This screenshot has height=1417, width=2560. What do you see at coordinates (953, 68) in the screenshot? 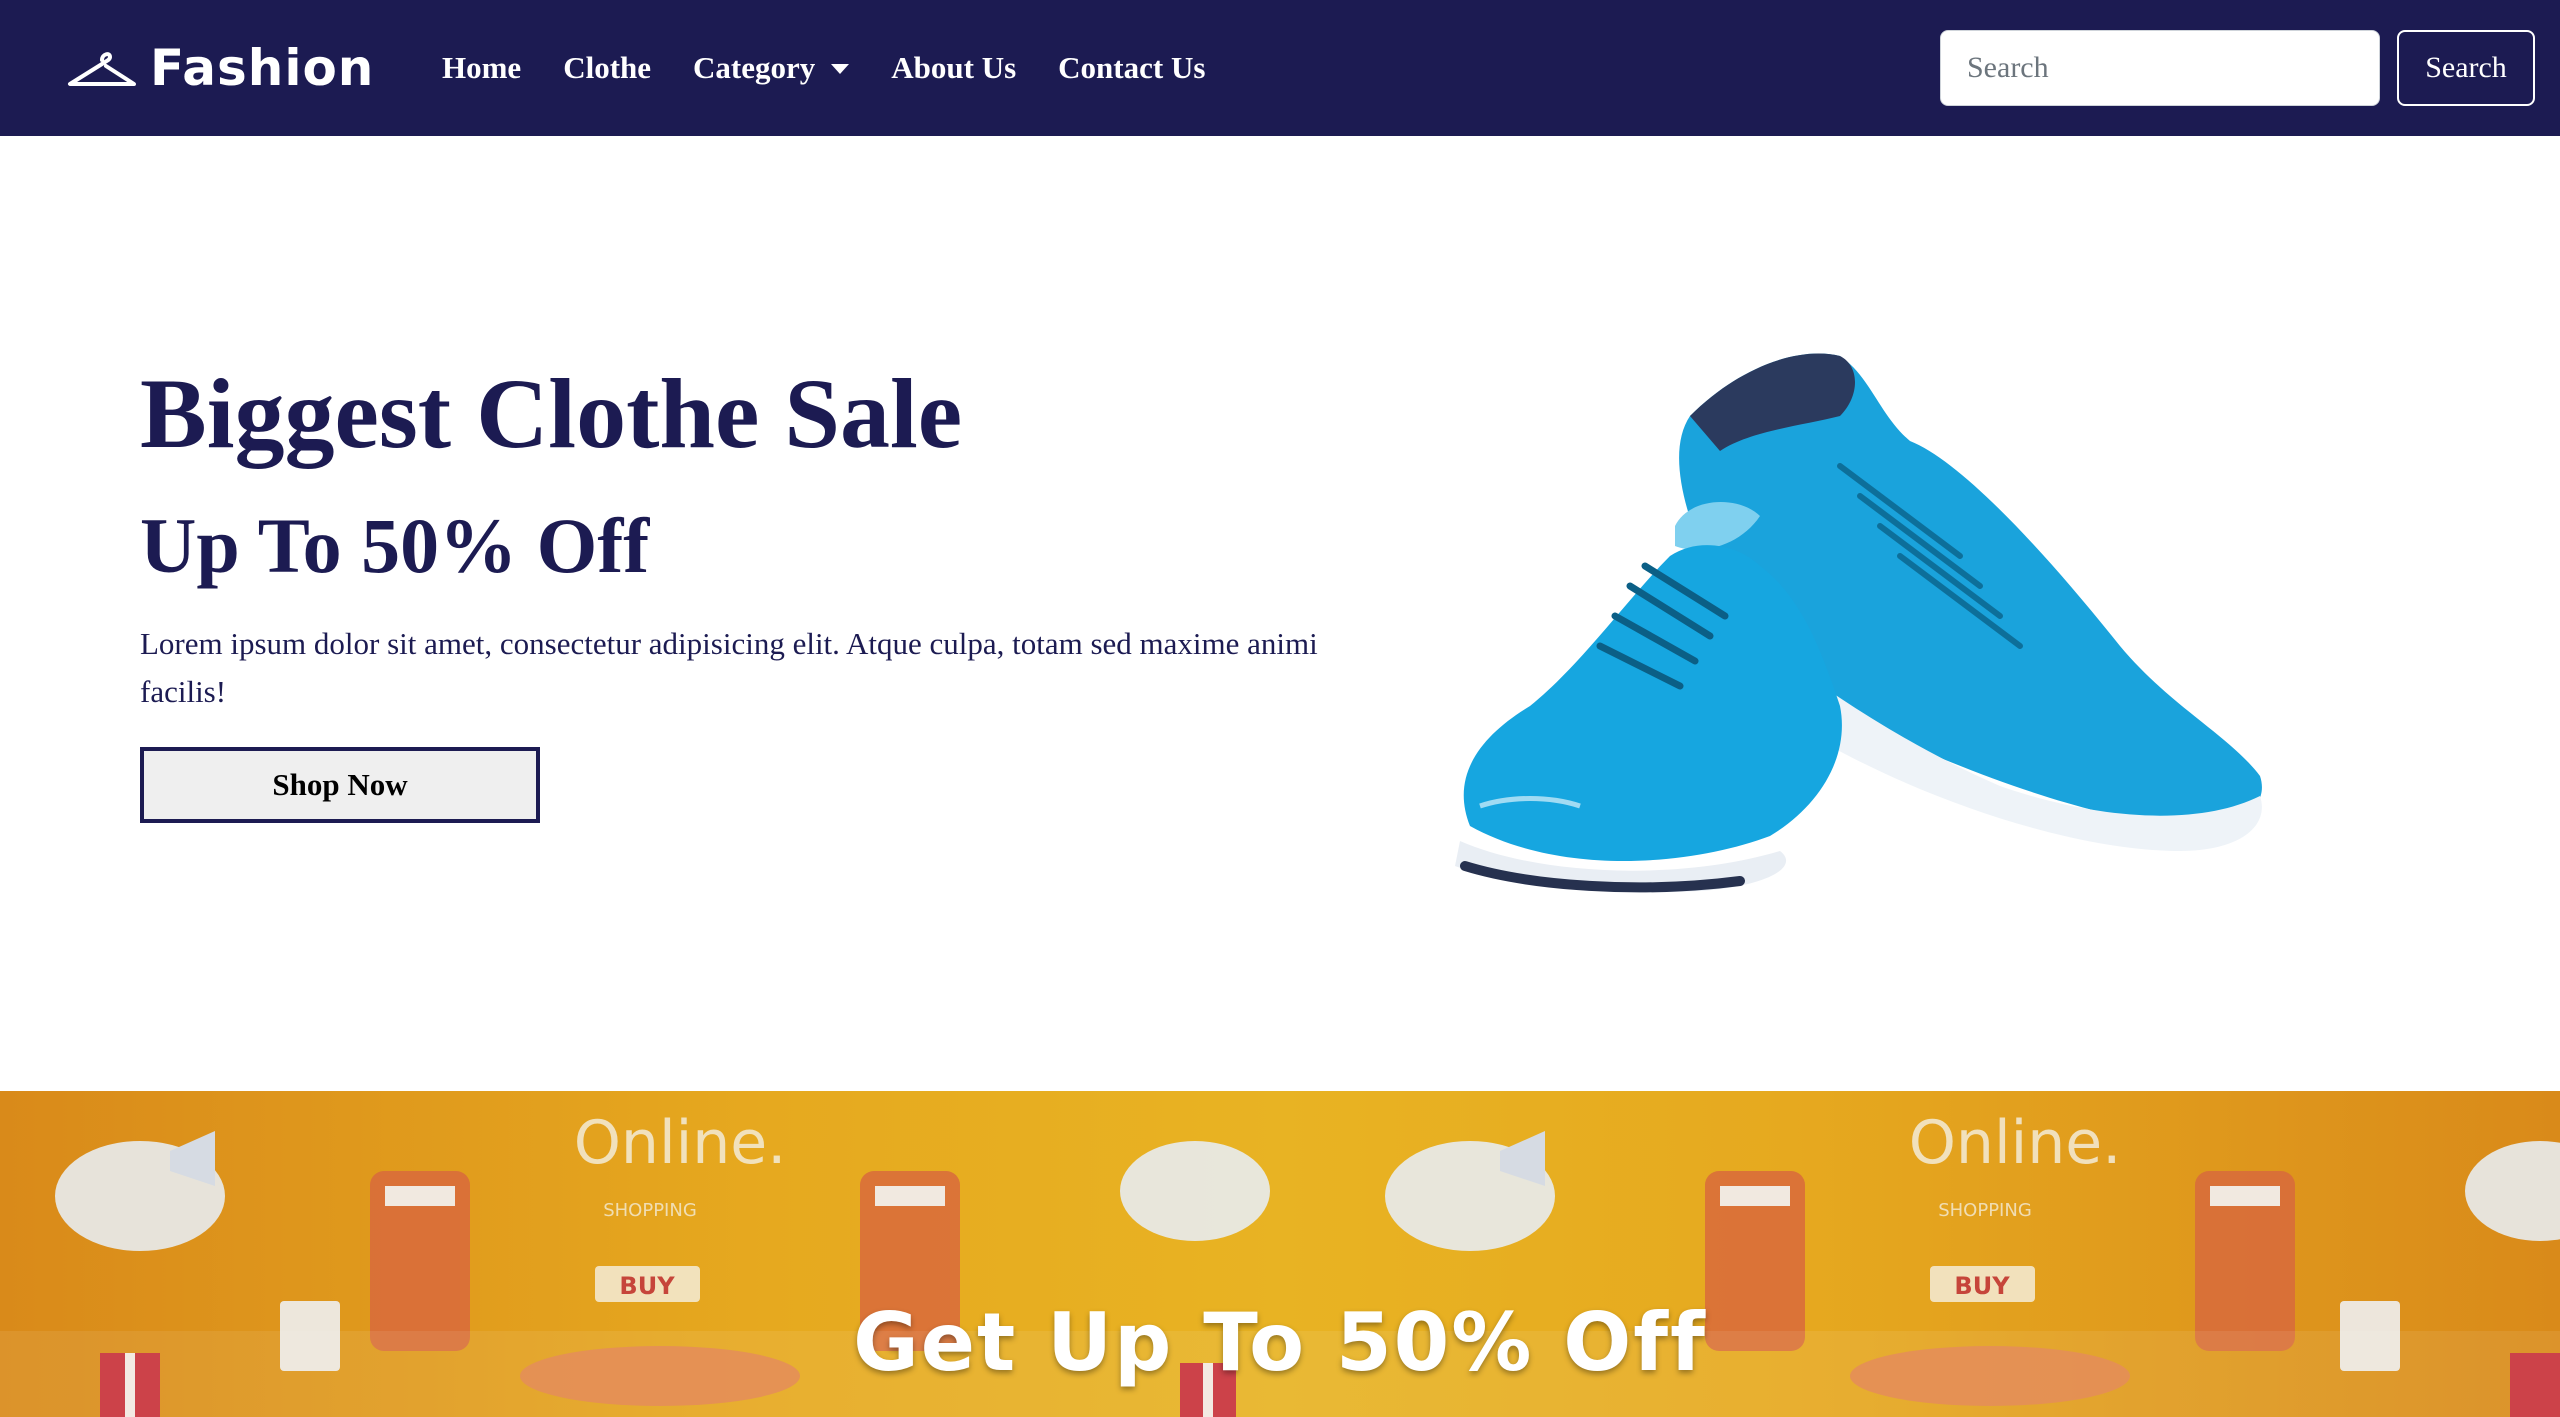
I see `nav-link-about-us: About Us` at bounding box center [953, 68].